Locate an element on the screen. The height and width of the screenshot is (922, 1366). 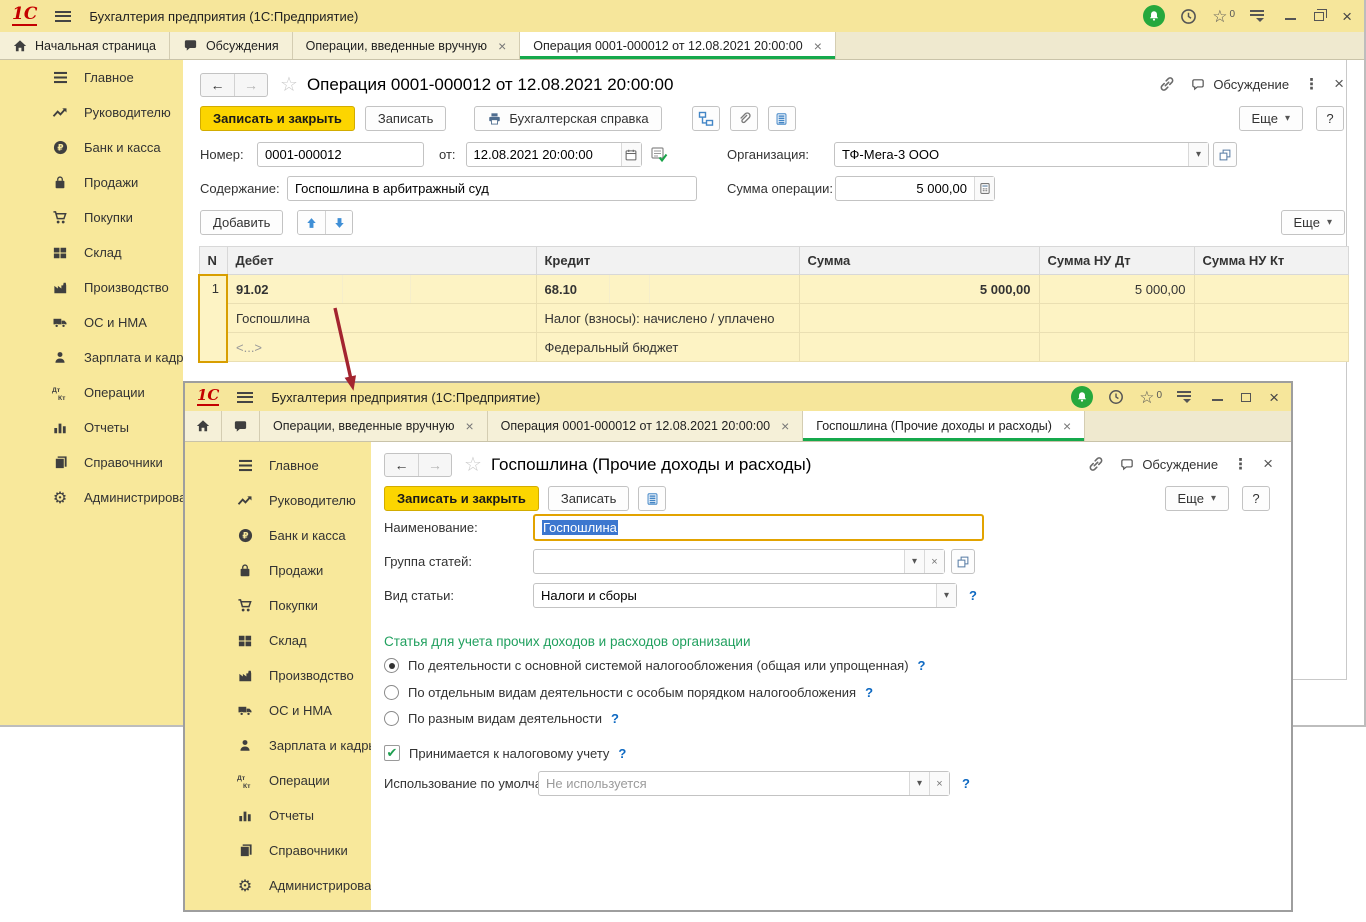
sum-cell: 5 000,00 is located at coordinates (919, 289).